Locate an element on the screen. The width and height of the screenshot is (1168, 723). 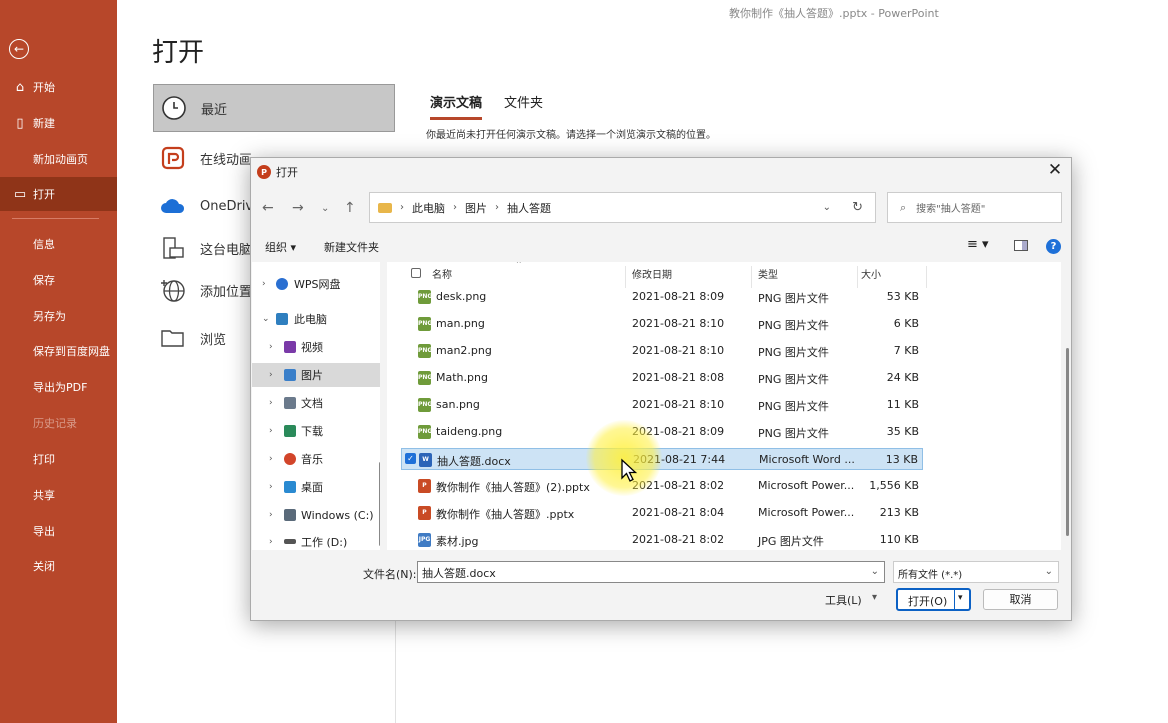
nav-export-pdf: 导出为PDF is located at coordinates (58, 387).